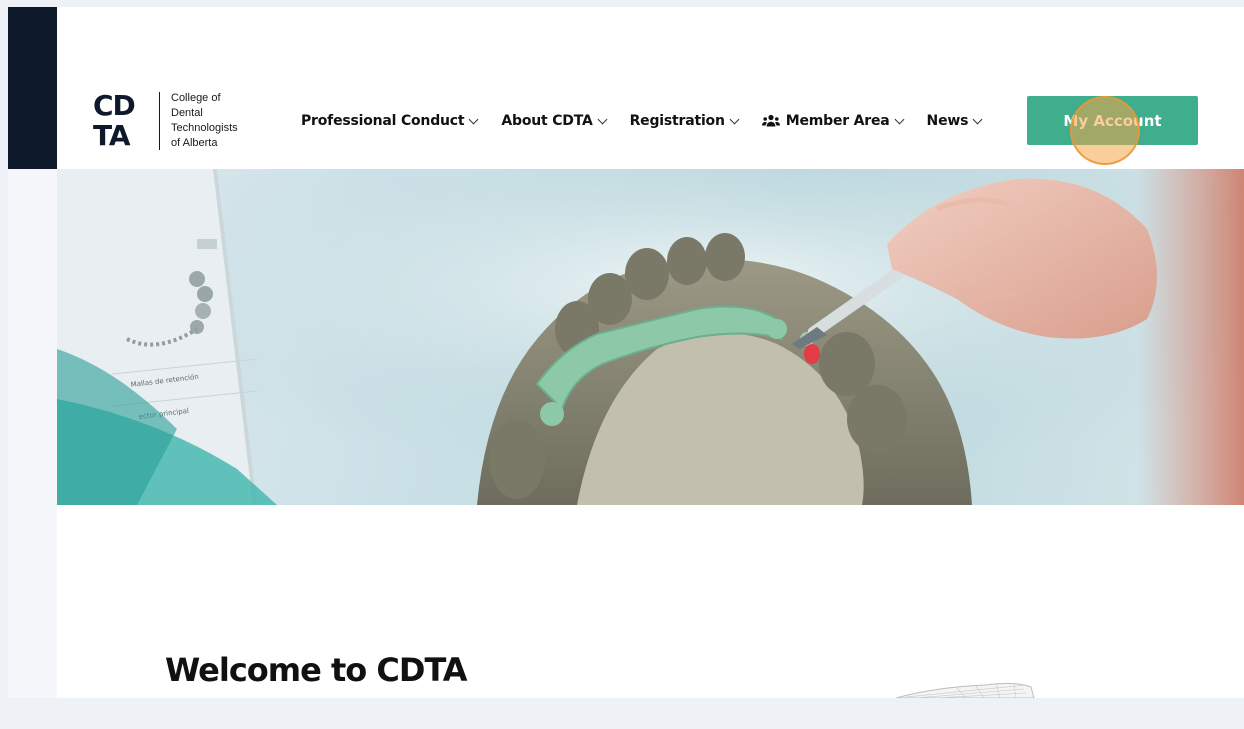  I want to click on nav-label: Registration, so click(677, 121).